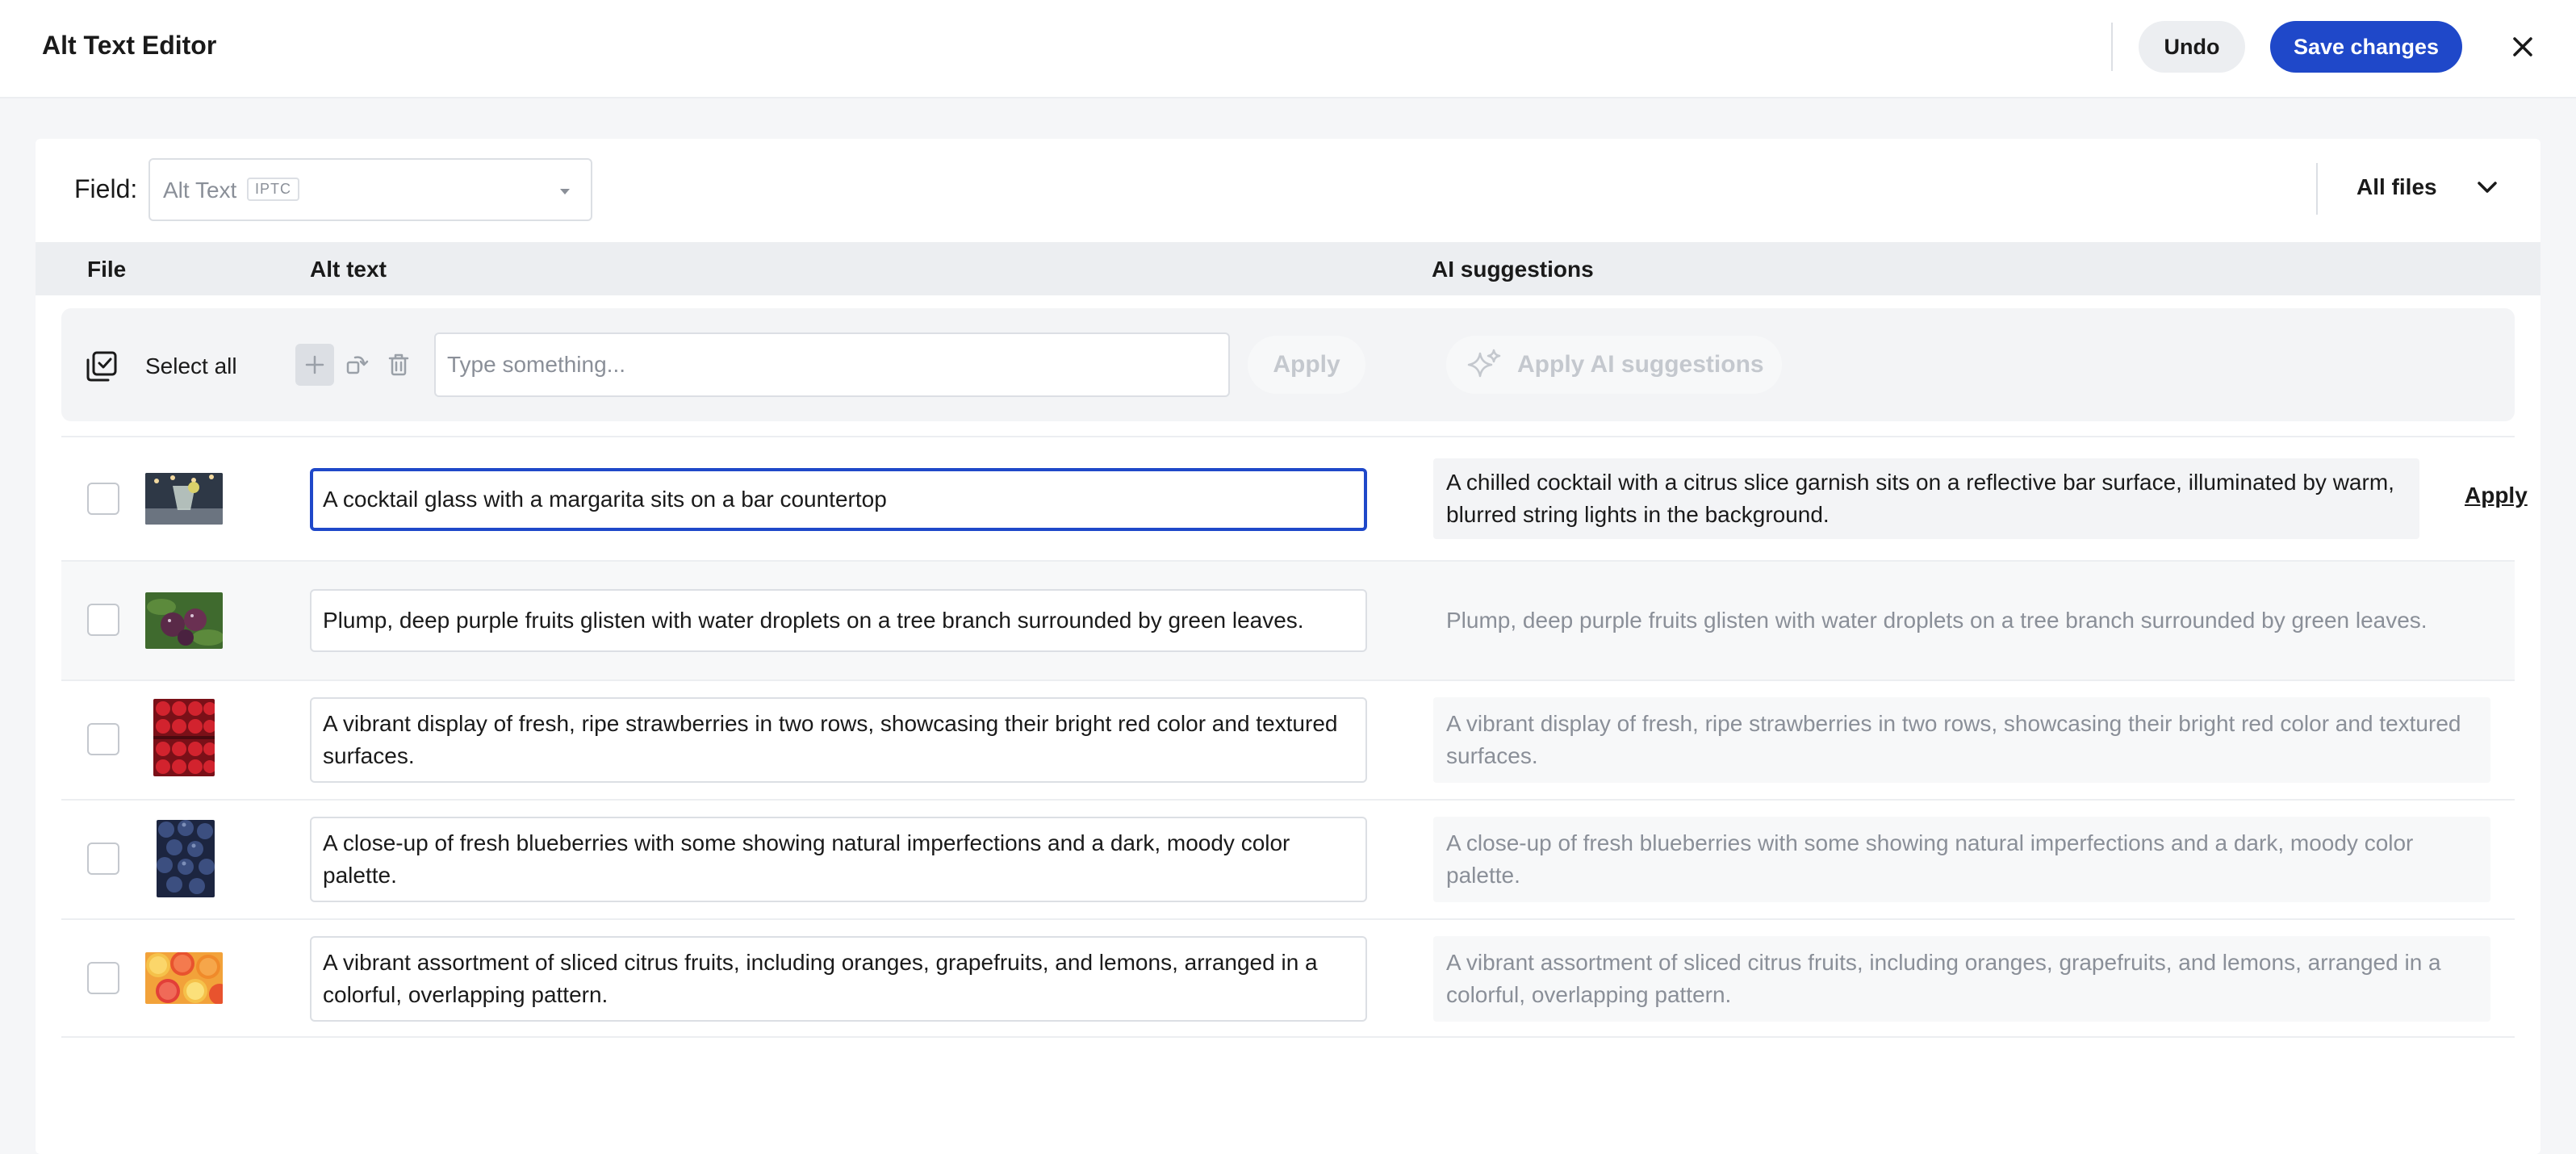 The image size is (2576, 1154). I want to click on close-button, so click(2522, 47).